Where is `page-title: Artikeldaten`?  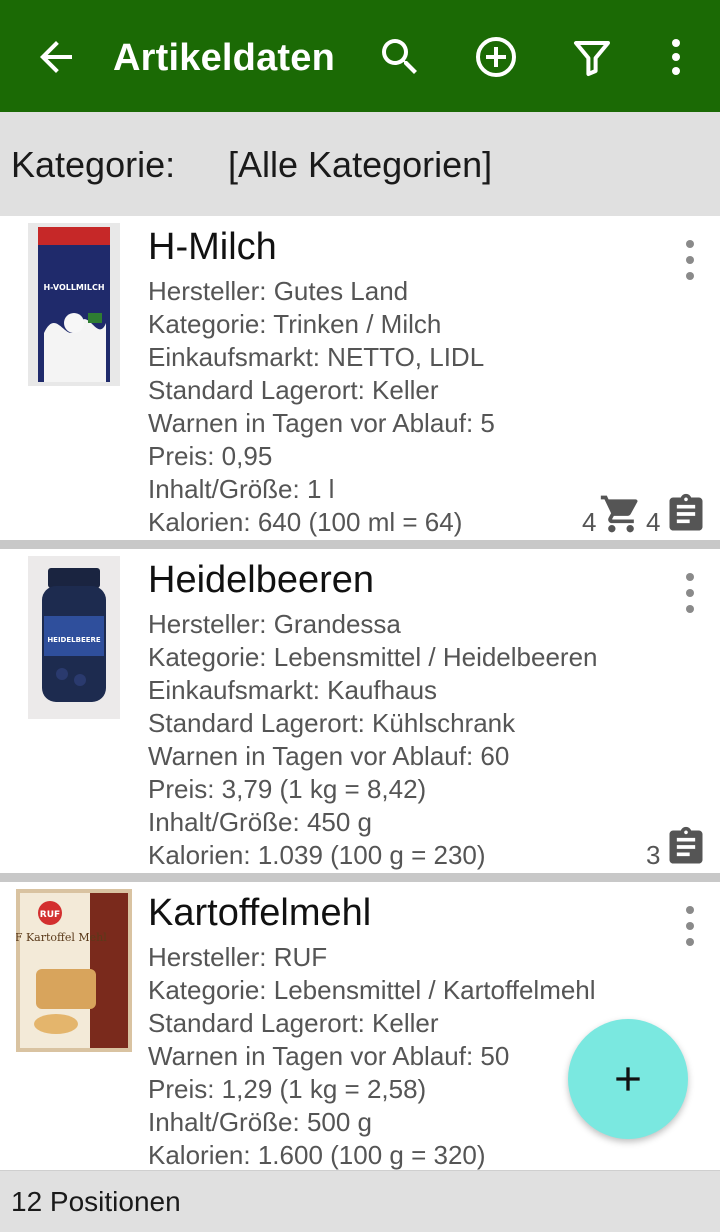
page-title: Artikeldaten is located at coordinates (224, 58).